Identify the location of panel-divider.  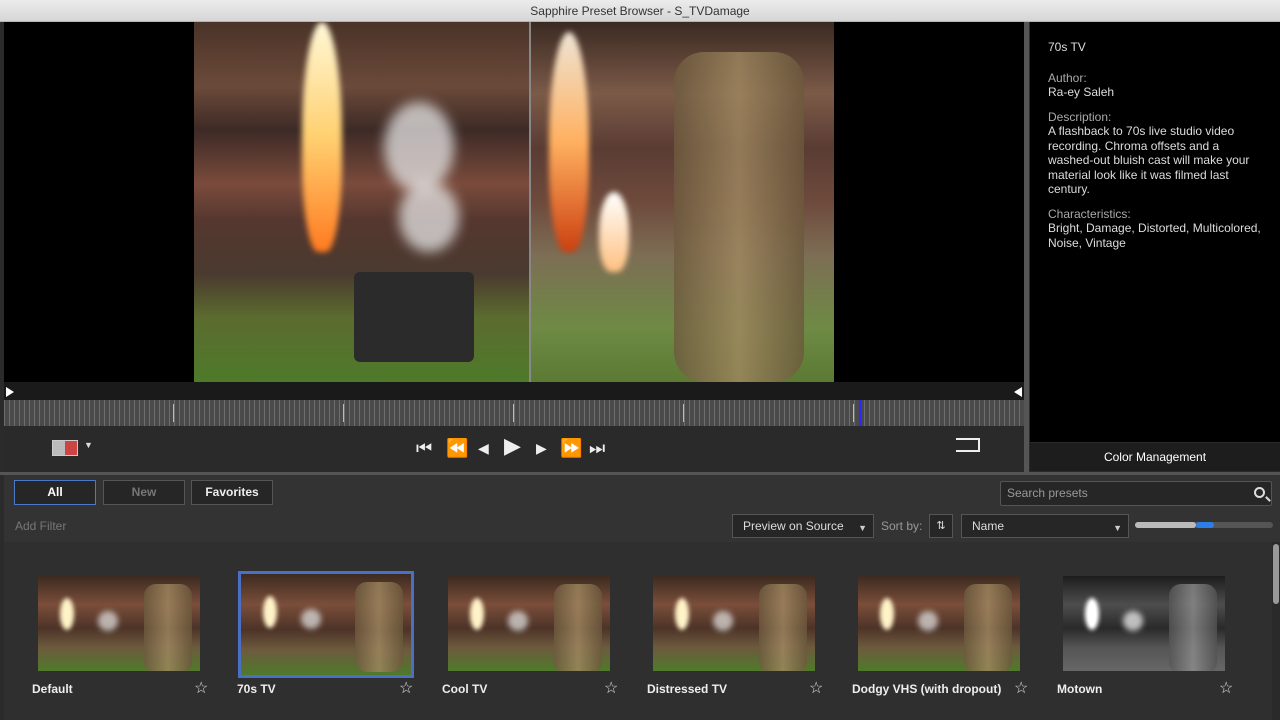
(1026, 247).